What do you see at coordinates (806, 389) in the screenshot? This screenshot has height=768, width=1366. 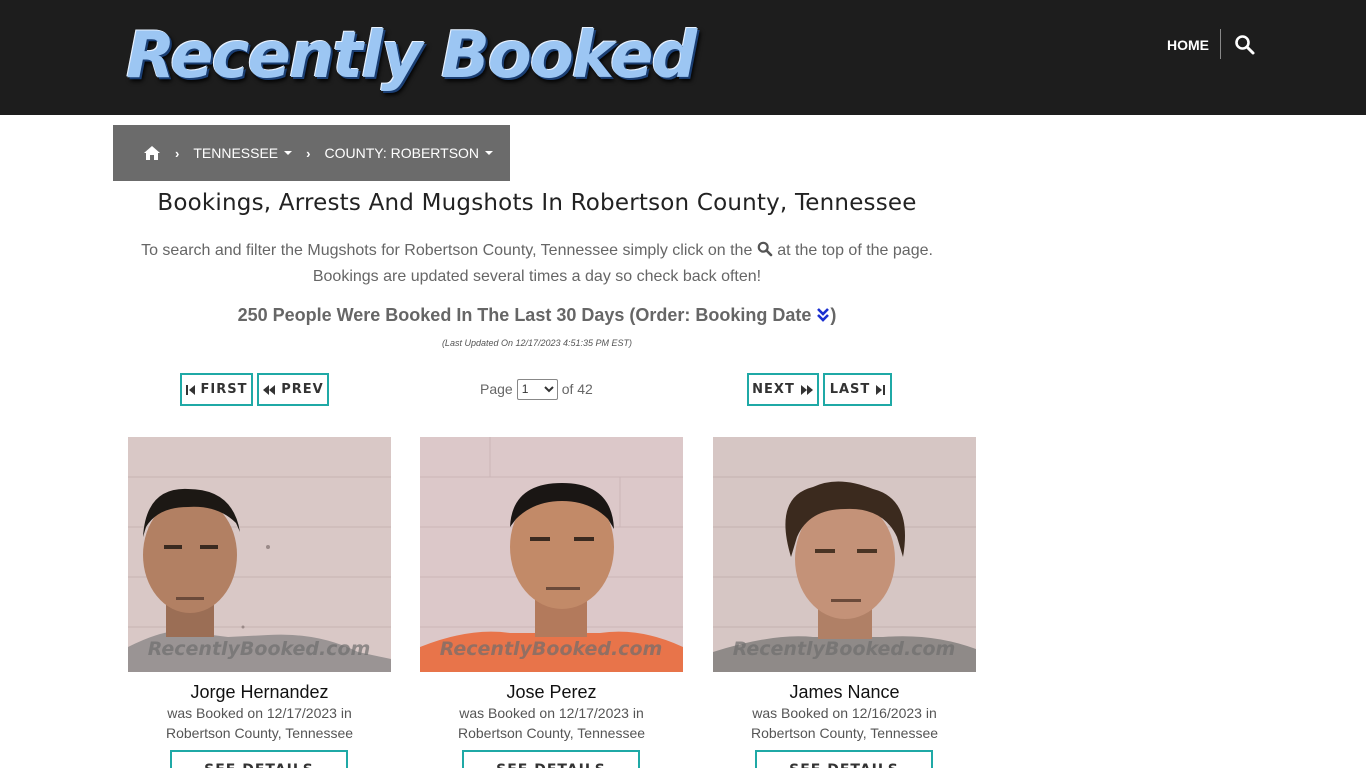 I see `next-icon` at bounding box center [806, 389].